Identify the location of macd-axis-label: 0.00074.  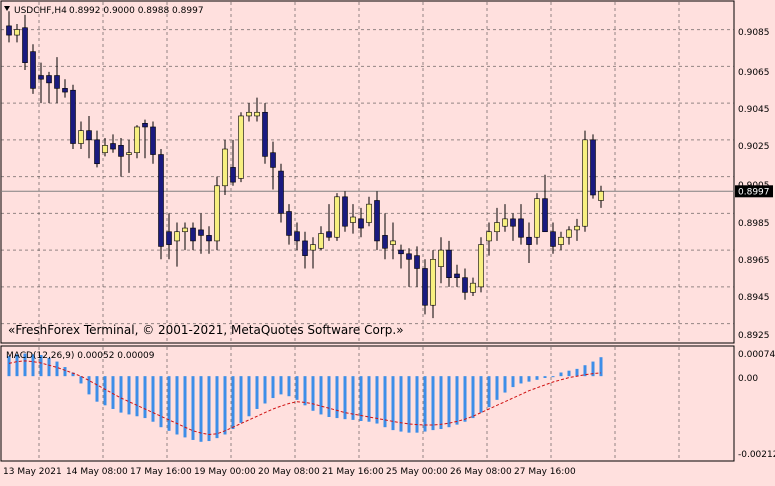
(756, 355).